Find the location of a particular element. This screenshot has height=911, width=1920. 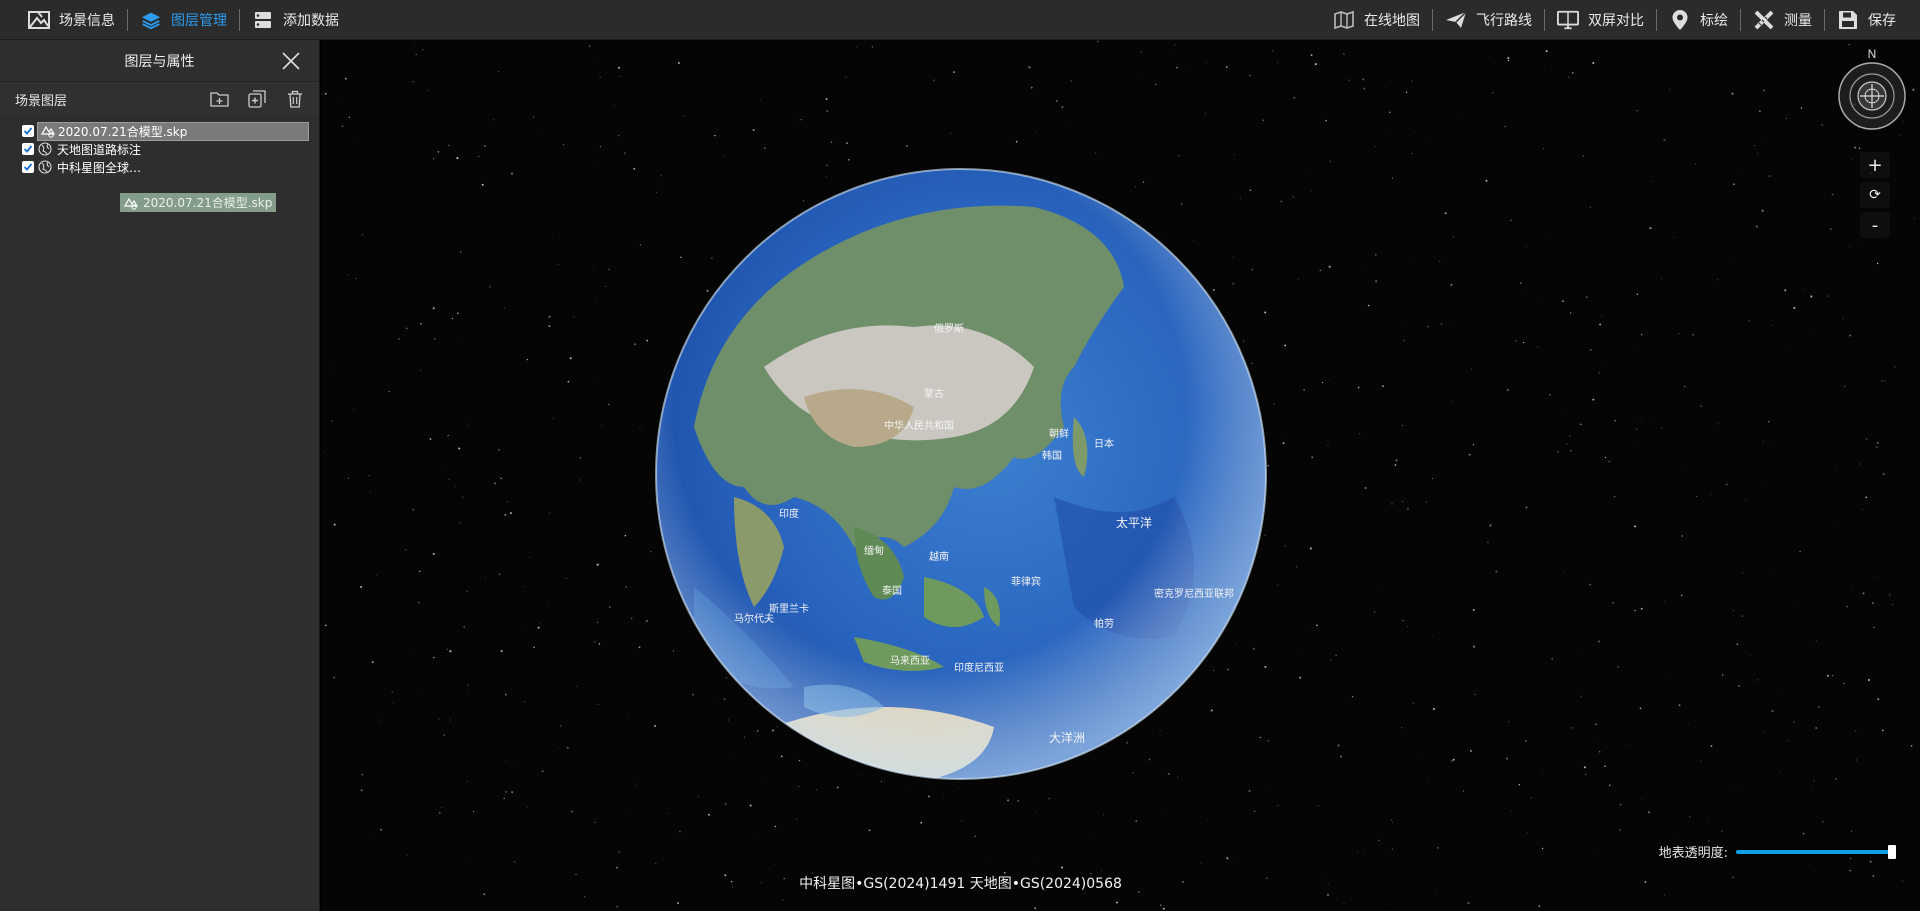

map-label: 朝鲜 is located at coordinates (1059, 433).